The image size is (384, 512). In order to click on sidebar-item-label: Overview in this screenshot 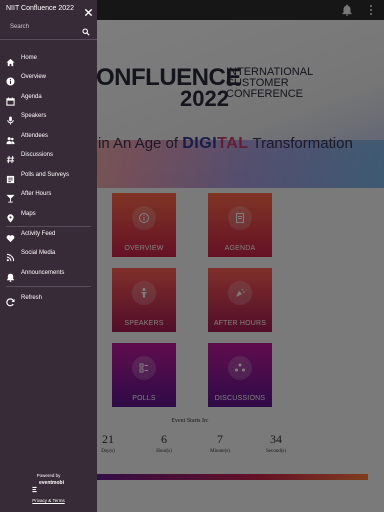, I will do `click(34, 77)`.